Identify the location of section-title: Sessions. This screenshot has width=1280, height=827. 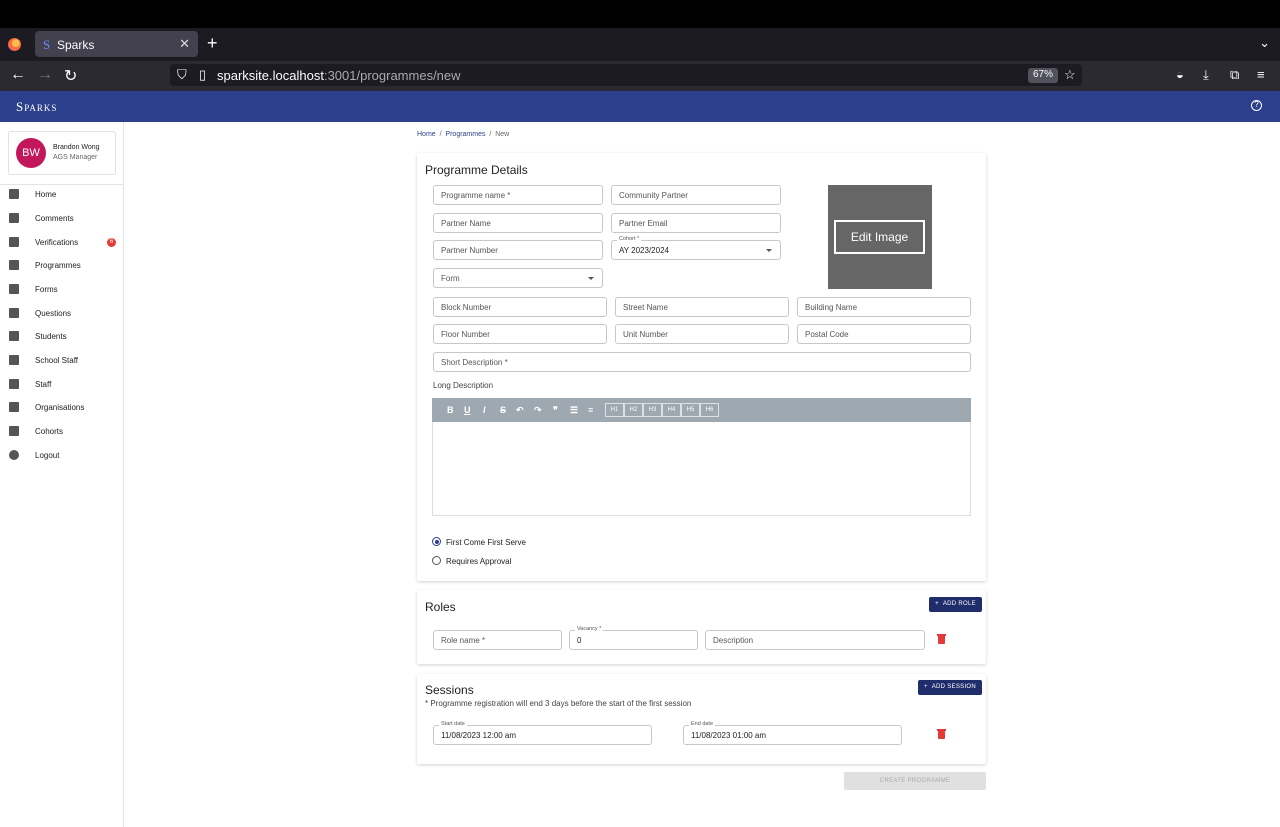
(449, 690).